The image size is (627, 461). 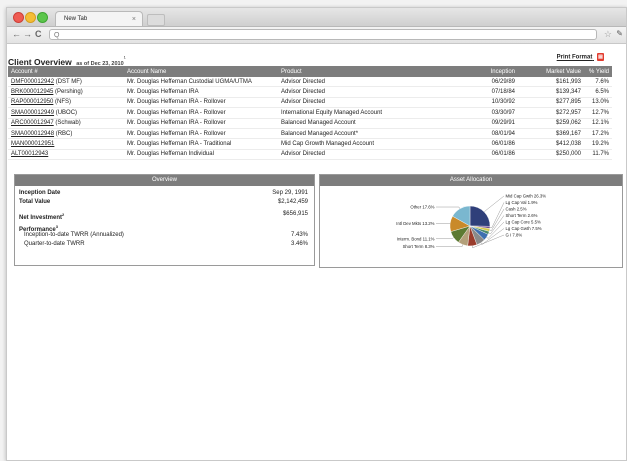 What do you see at coordinates (580, 57) in the screenshot?
I see `print-format-link: Print Format ▤` at bounding box center [580, 57].